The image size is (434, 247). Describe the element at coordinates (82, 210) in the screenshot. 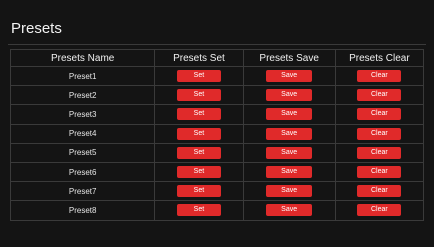

I see `preset-name: Preset8` at that location.